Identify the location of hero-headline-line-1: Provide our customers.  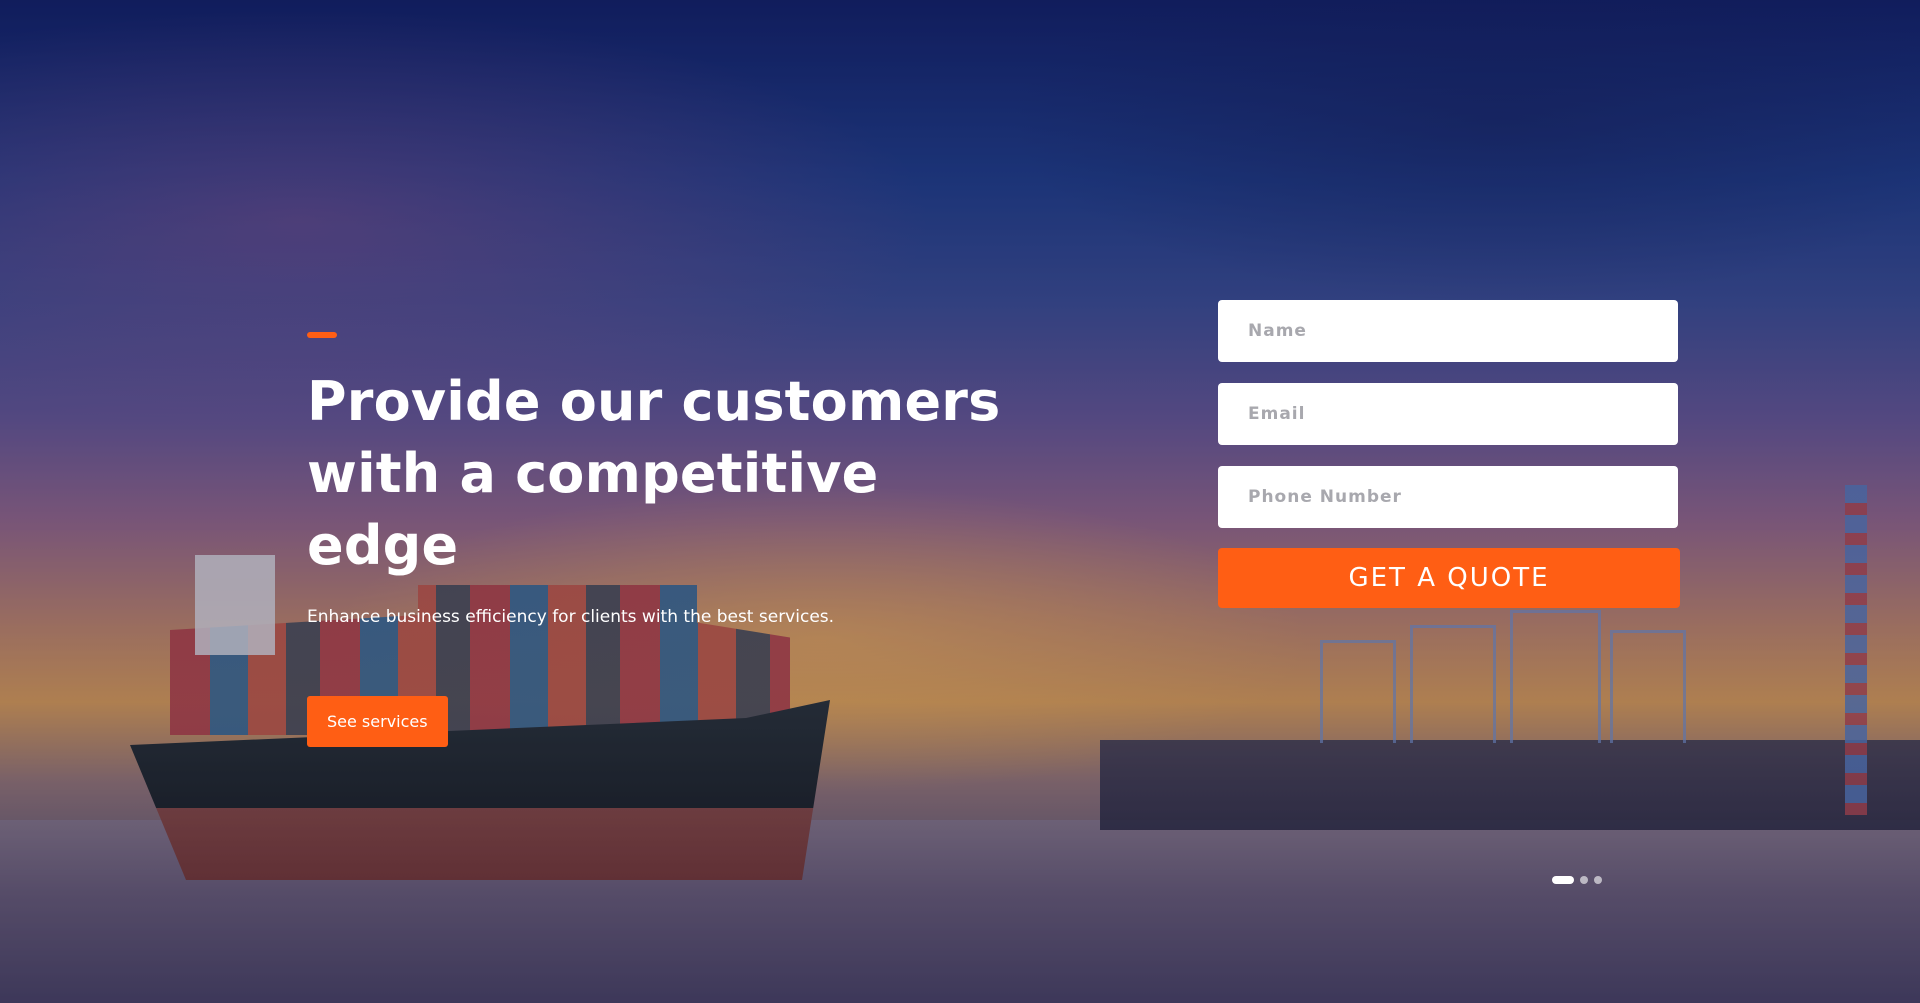
(654, 401).